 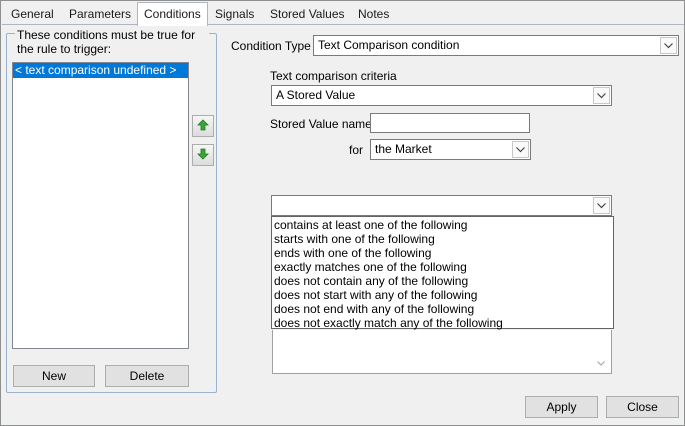 What do you see at coordinates (450, 123) in the screenshot?
I see `stored-value-name-input` at bounding box center [450, 123].